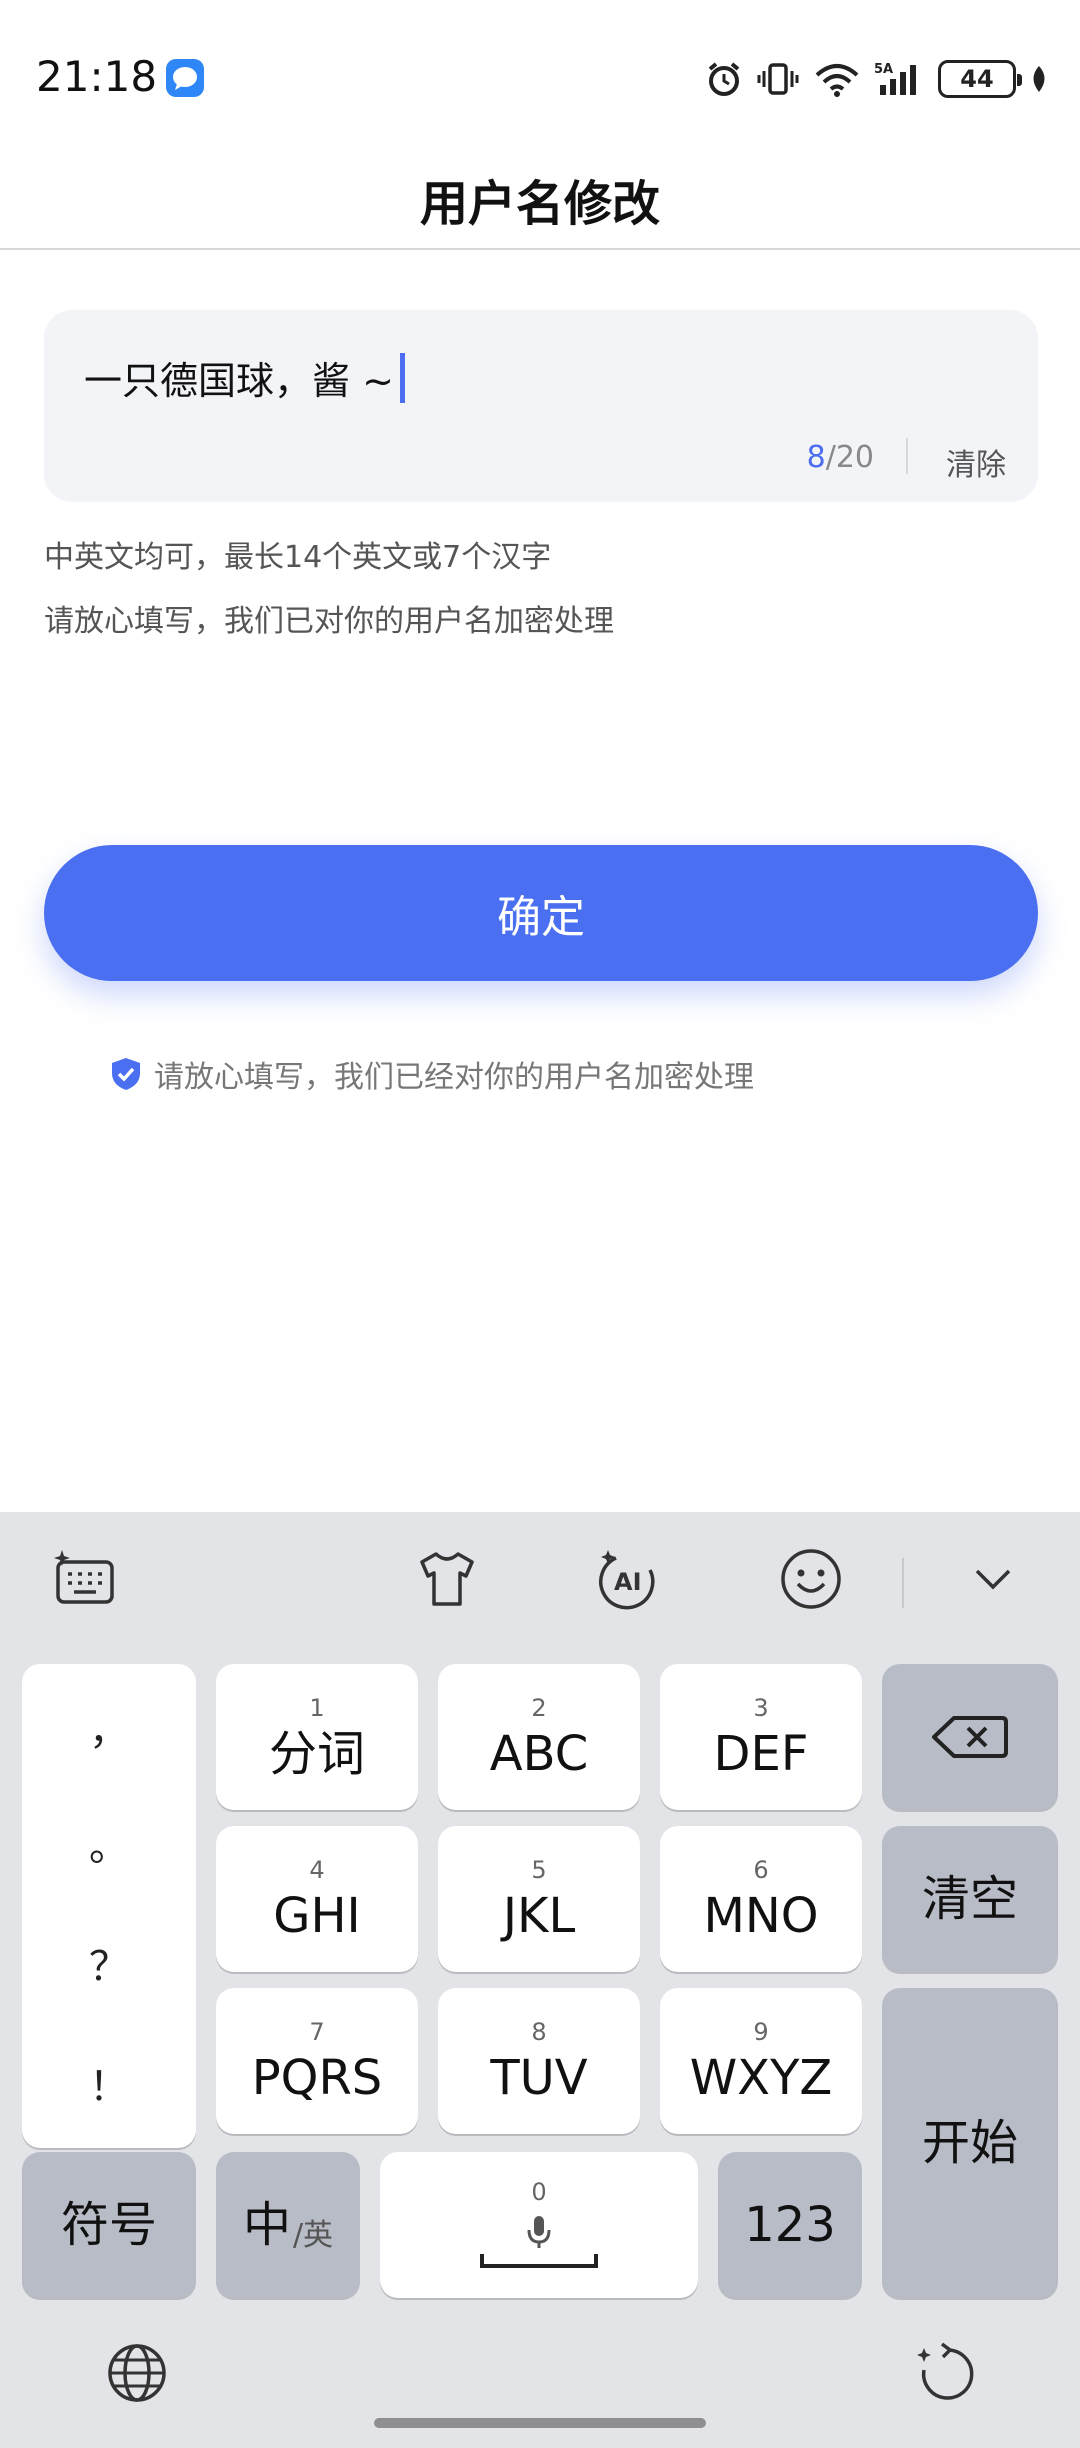 The image size is (1080, 2448). I want to click on punct-comma-key: ，, so click(109, 1727).